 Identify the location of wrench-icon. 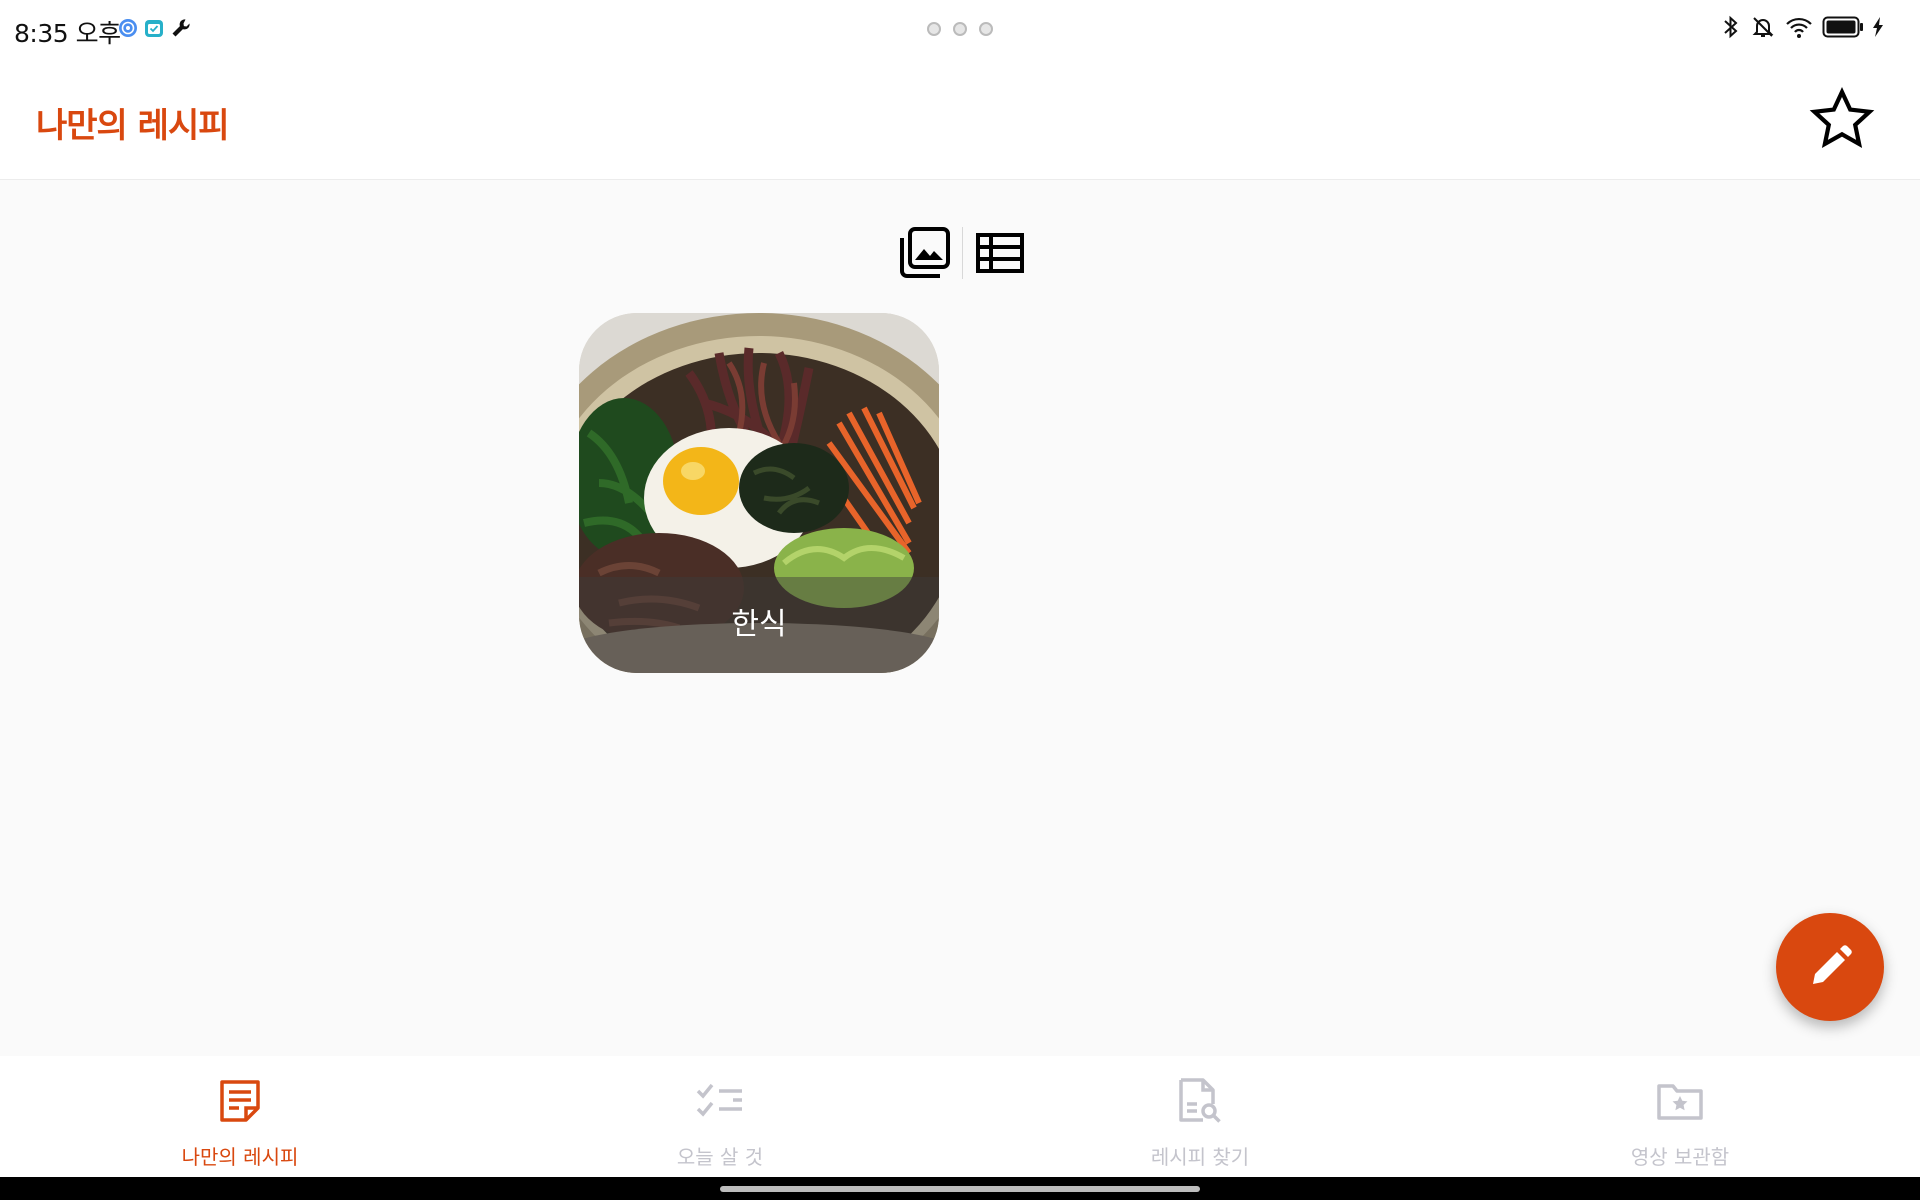
(181, 30).